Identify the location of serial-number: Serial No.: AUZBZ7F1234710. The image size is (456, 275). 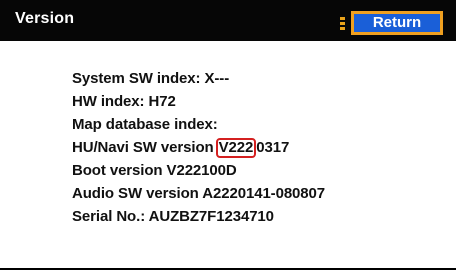
(173, 216).